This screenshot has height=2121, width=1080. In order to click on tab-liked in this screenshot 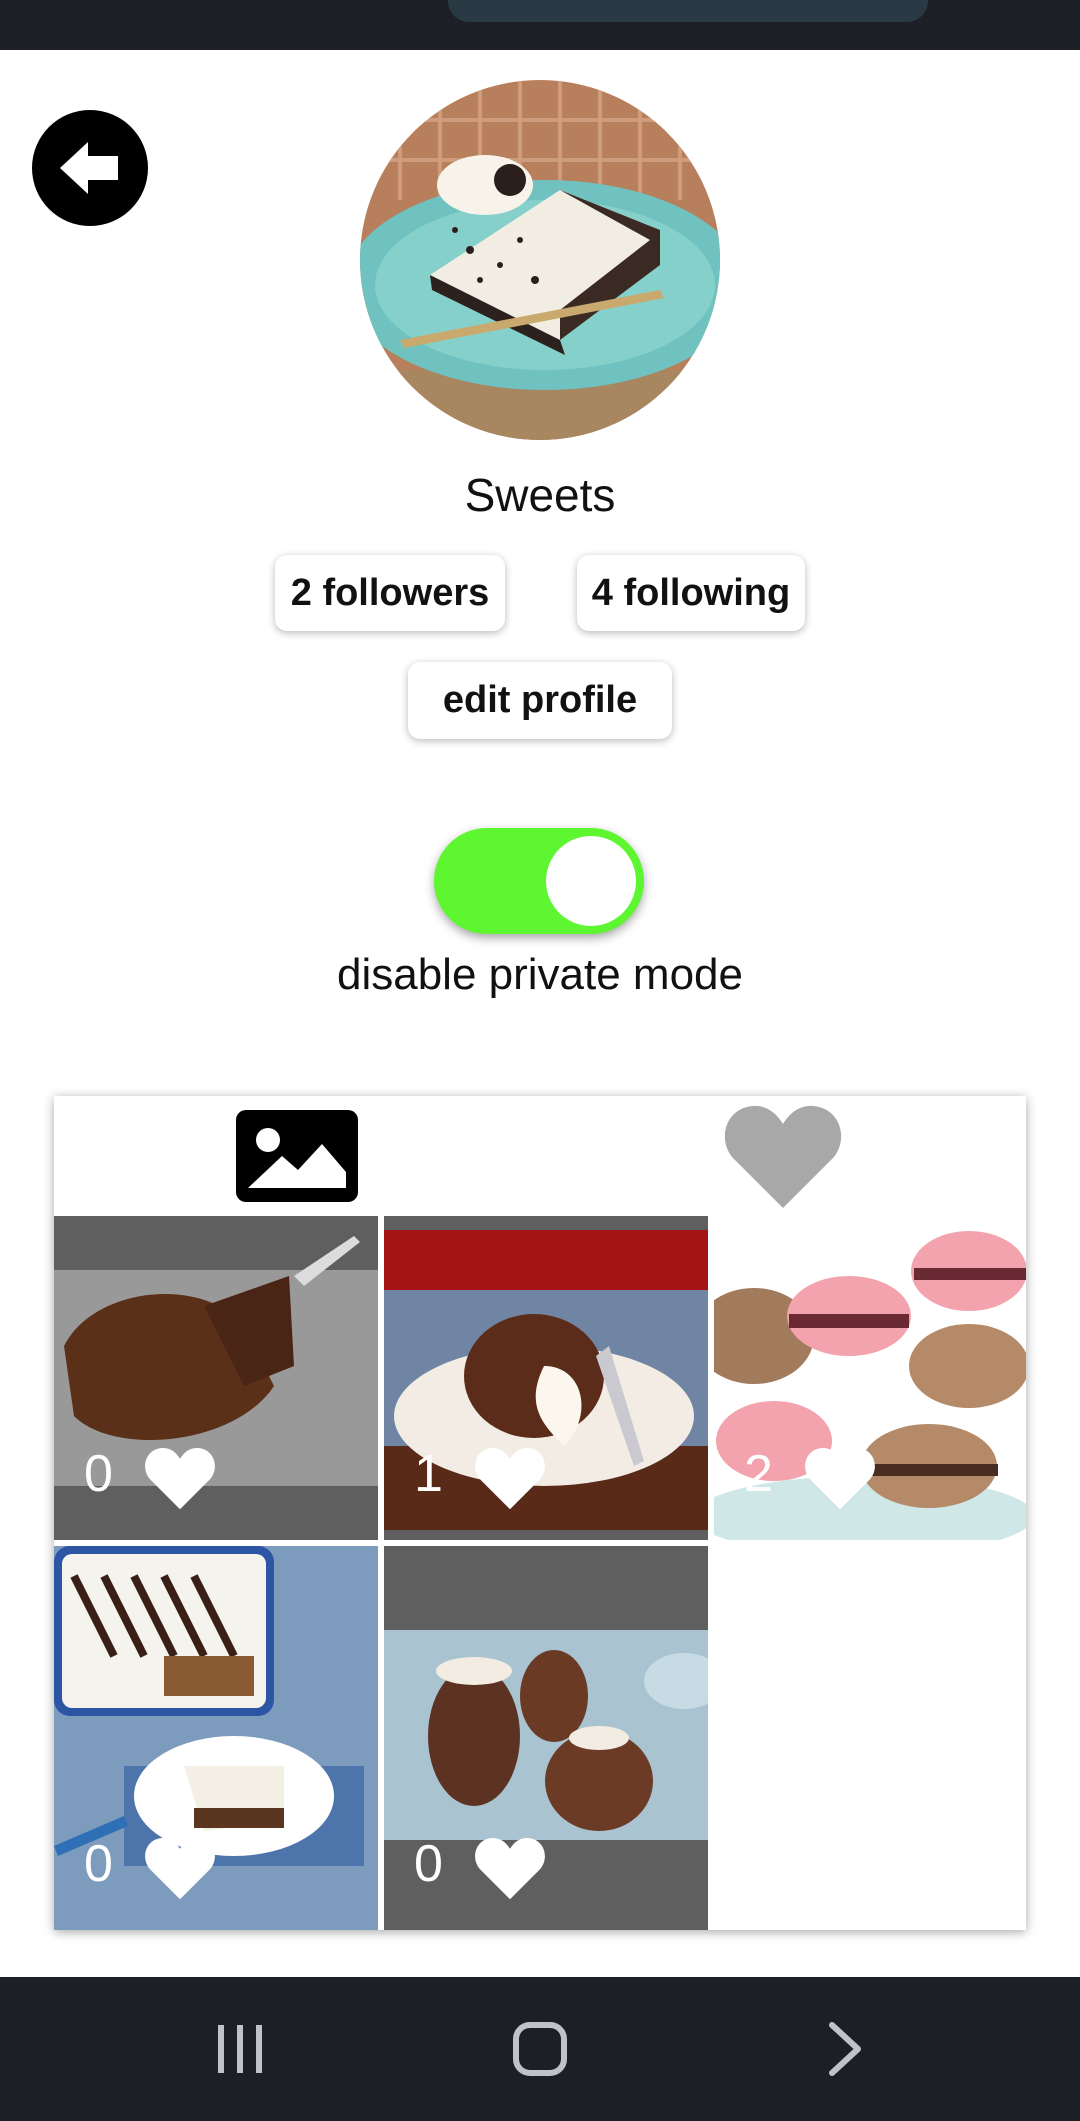, I will do `click(783, 1156)`.